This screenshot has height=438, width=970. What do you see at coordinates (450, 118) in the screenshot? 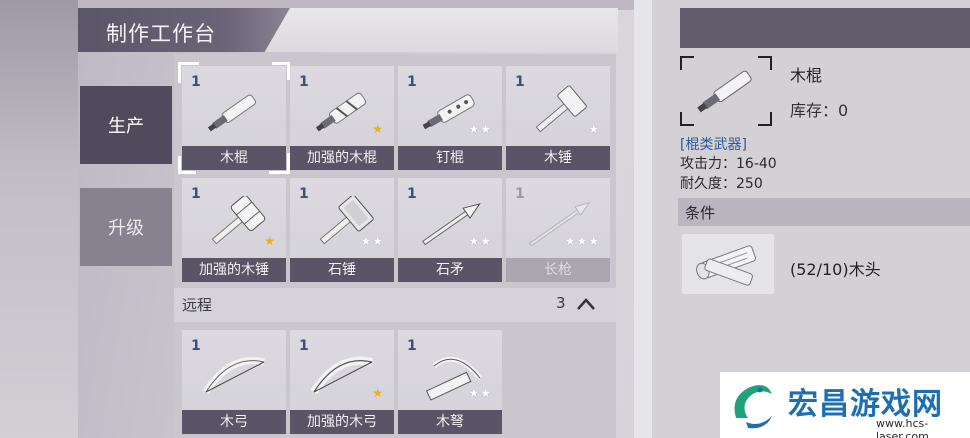
I see `item-cell-nail-club: 1 ★★ 钉棍` at bounding box center [450, 118].